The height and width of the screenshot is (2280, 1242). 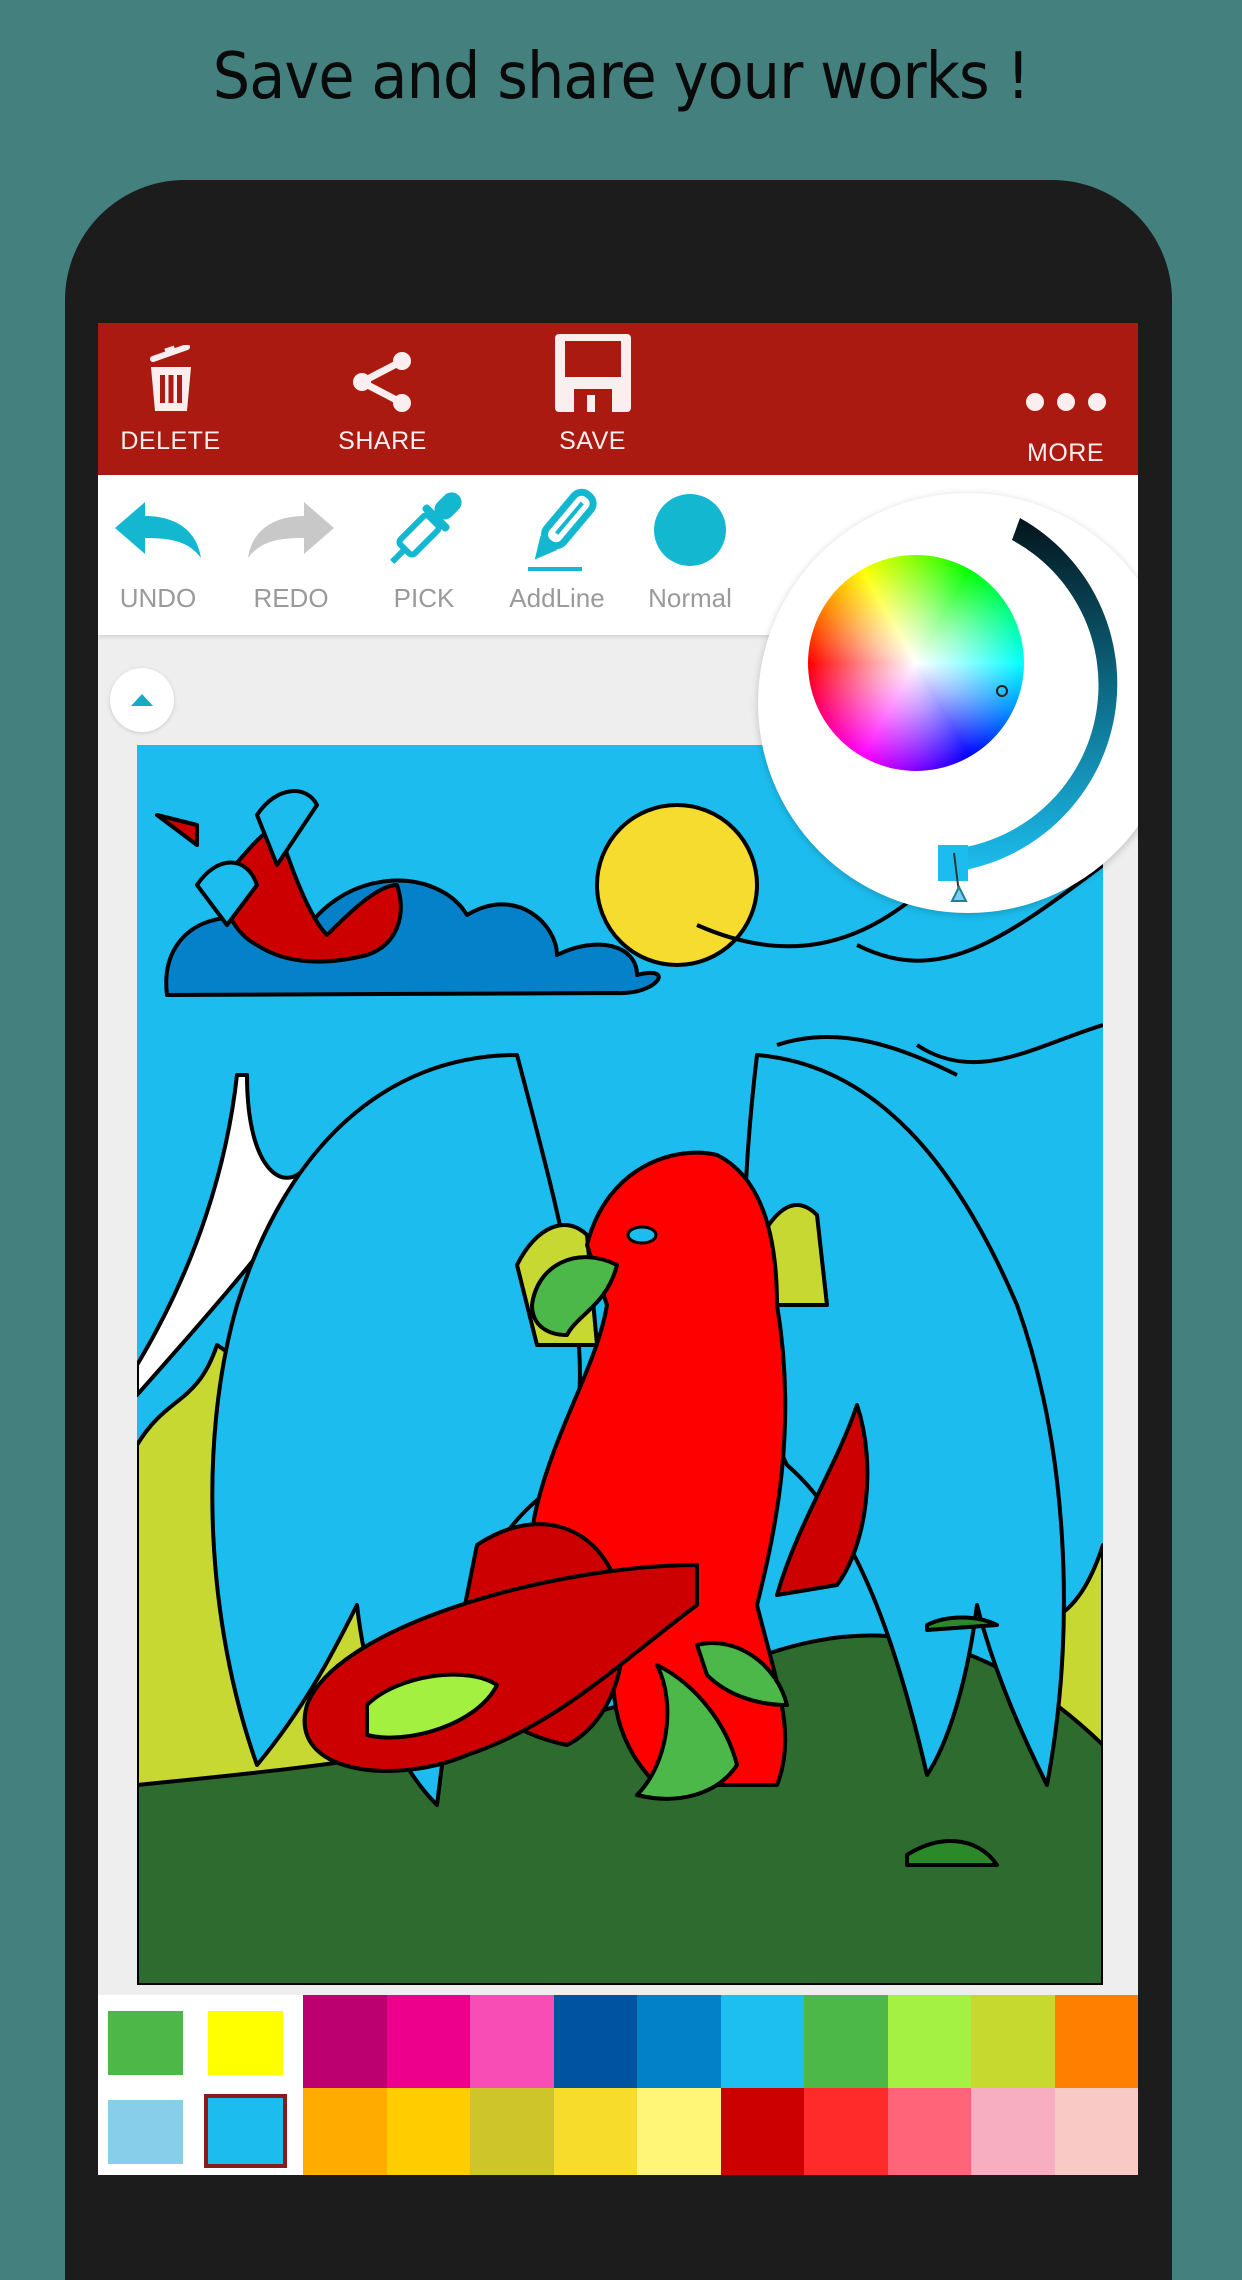 I want to click on color-palette, so click(x=618, y=2085).